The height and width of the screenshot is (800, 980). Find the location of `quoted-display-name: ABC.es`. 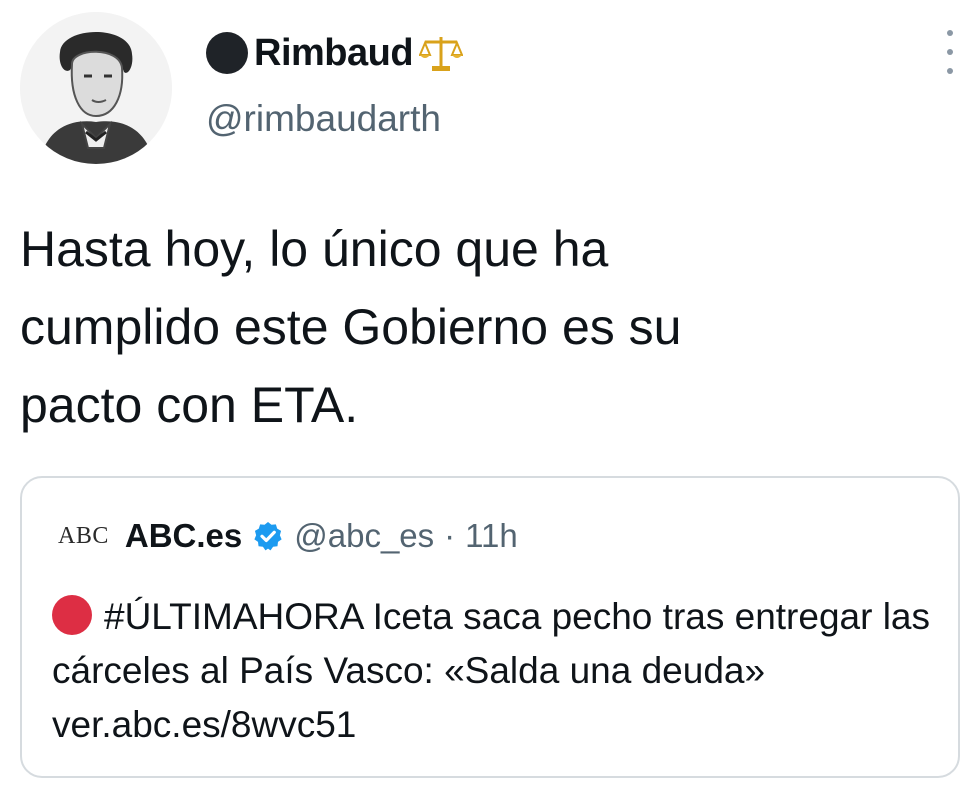

quoted-display-name: ABC.es is located at coordinates (183, 536).